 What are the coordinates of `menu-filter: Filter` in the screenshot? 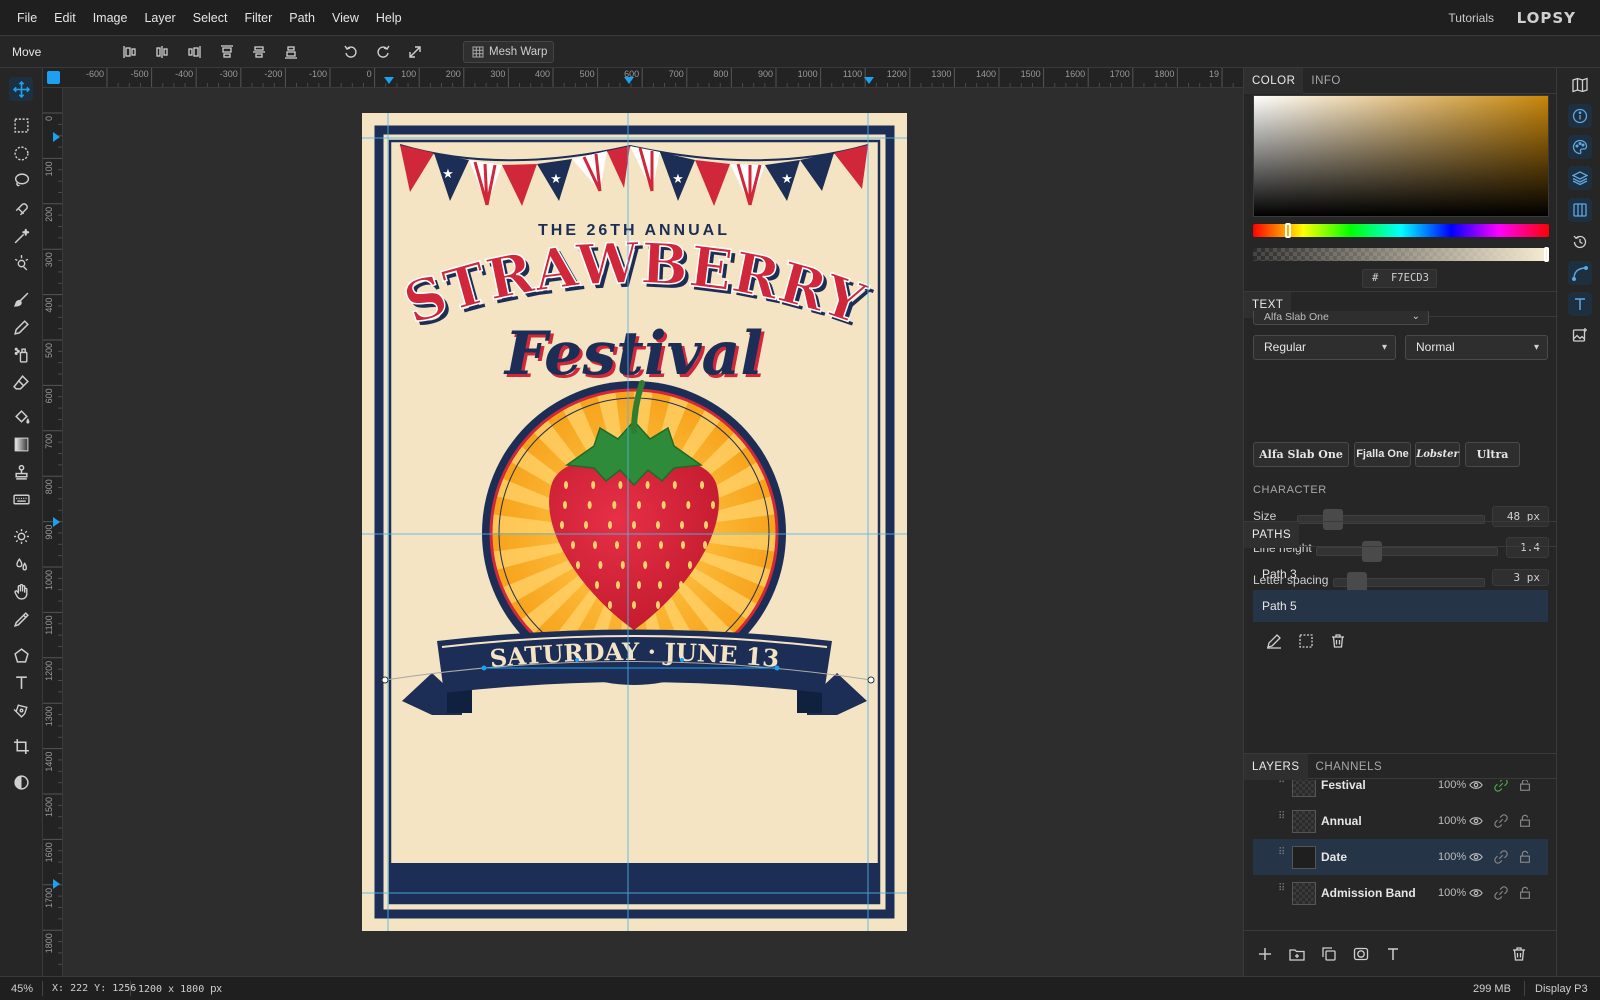 It's located at (258, 18).